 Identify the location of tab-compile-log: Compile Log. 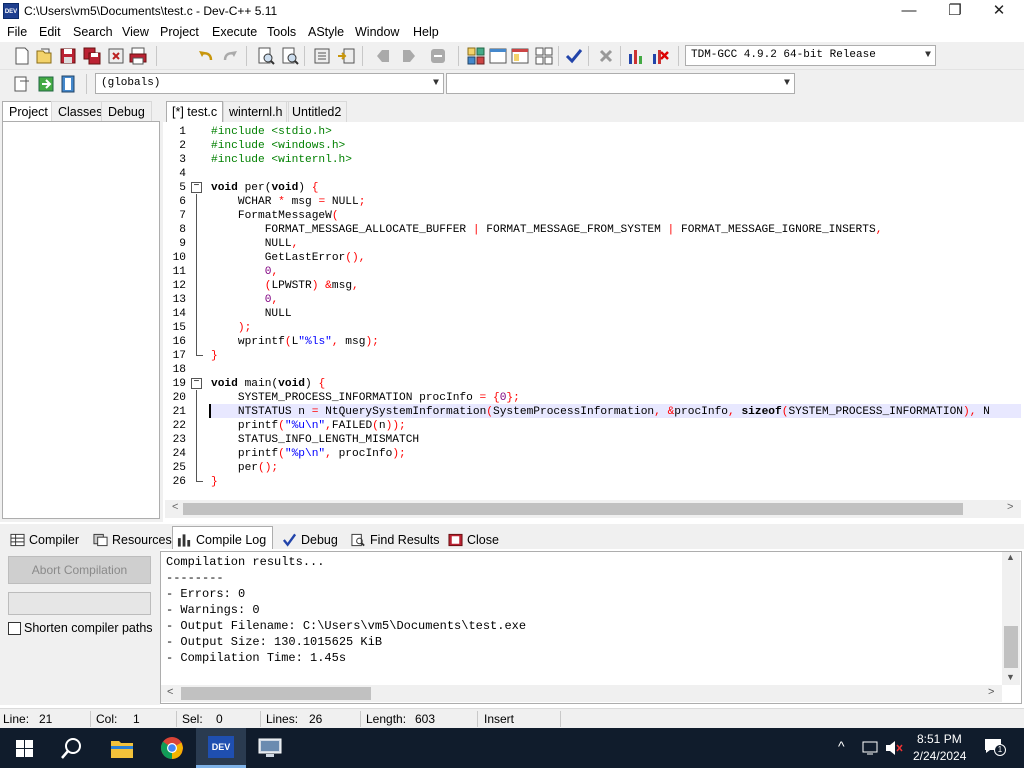
(223, 537).